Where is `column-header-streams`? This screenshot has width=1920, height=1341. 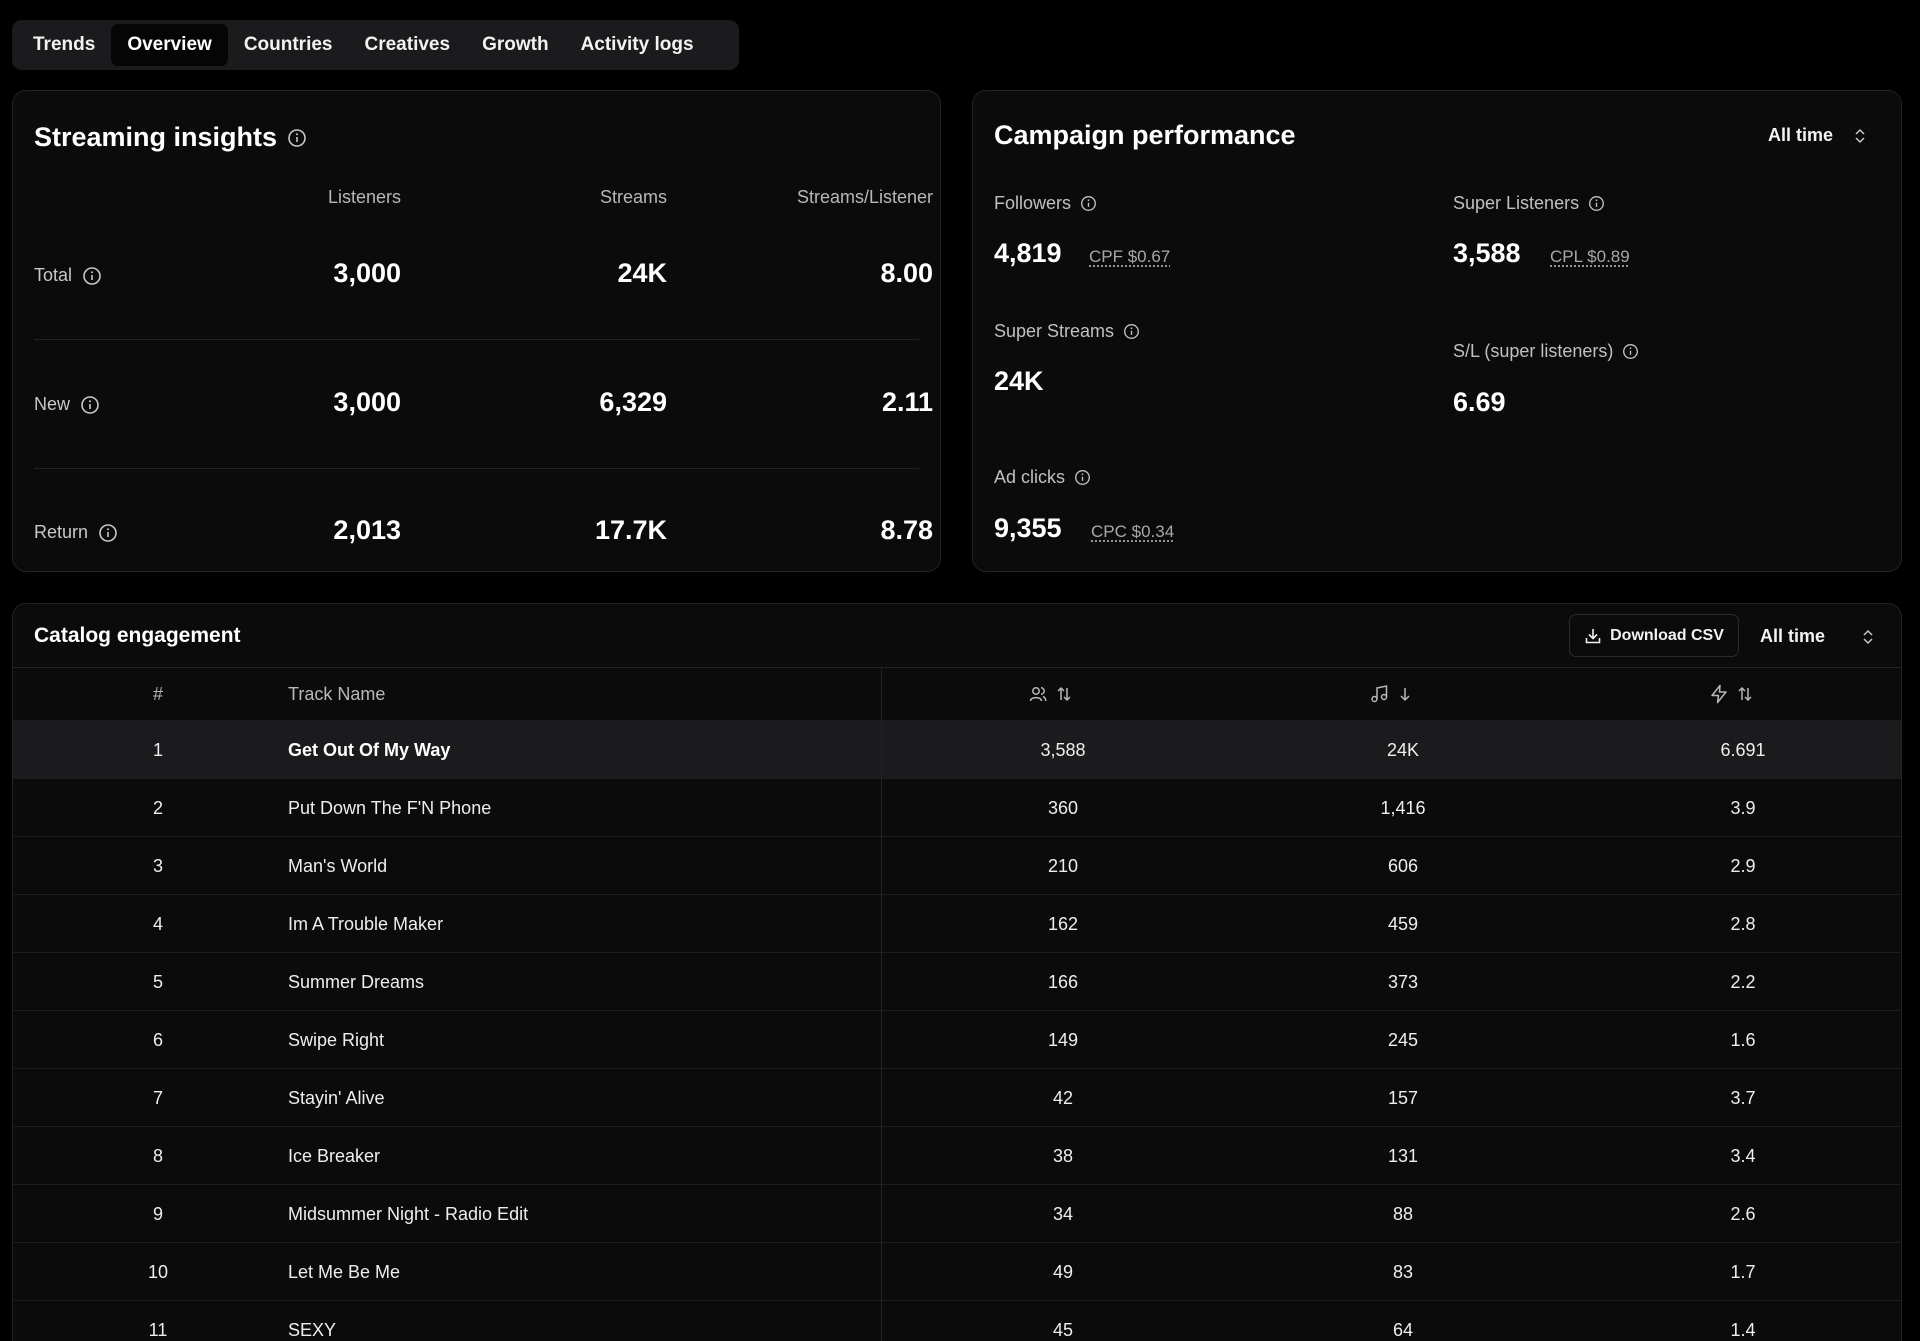 column-header-streams is located at coordinates (1391, 694).